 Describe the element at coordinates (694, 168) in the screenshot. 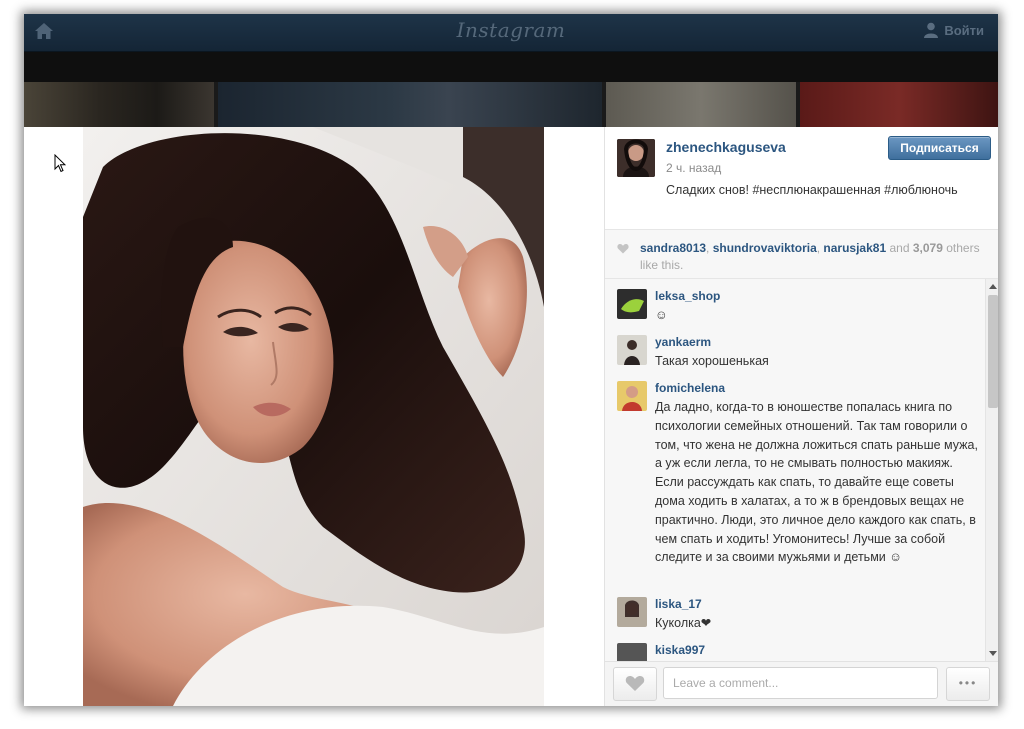

I see `post-timestamp: 2 ч. назад` at that location.